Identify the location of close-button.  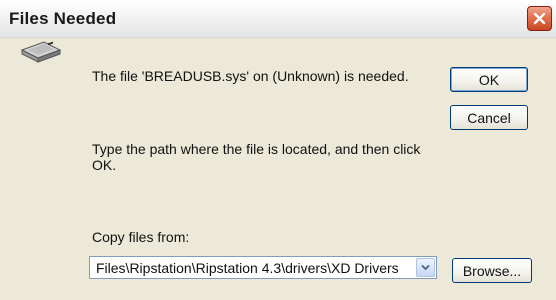
(539, 18).